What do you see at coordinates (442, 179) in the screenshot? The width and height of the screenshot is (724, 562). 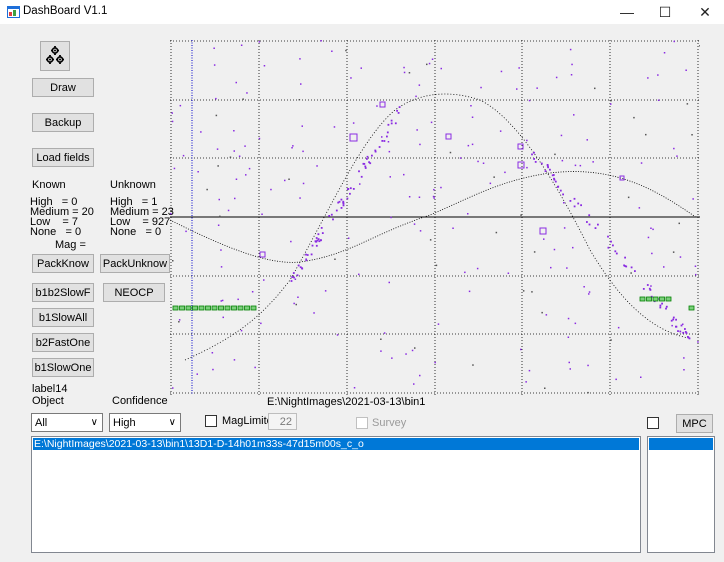 I see `candidate-boxes` at bounding box center [442, 179].